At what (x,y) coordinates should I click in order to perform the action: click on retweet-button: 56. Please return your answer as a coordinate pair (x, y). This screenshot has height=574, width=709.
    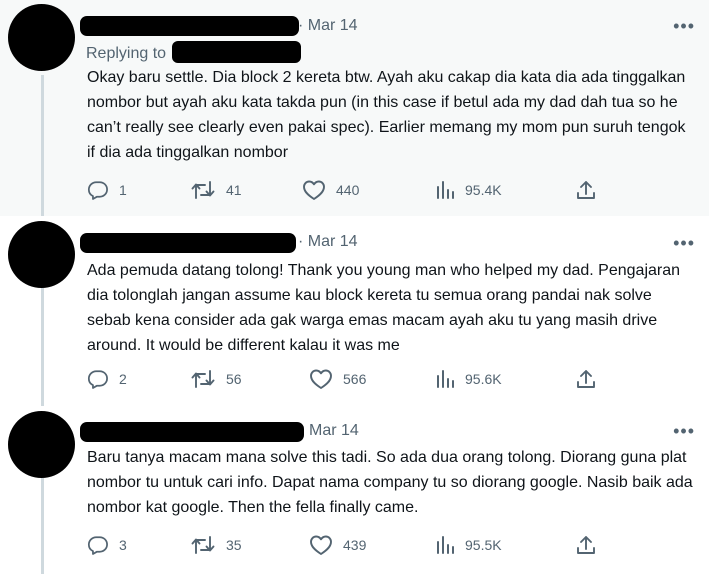
    Looking at the image, I should click on (216, 379).